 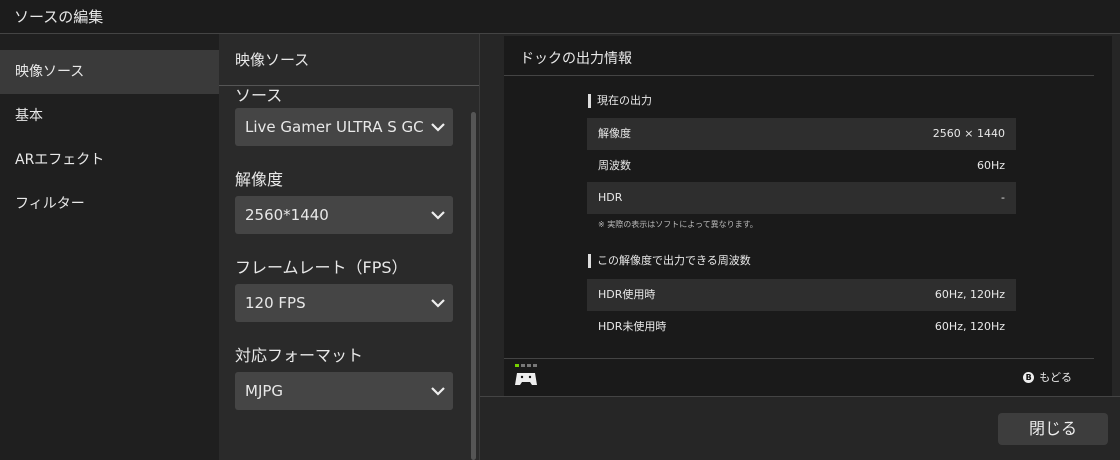 What do you see at coordinates (259, 95) in the screenshot?
I see `source-label: ソース` at bounding box center [259, 95].